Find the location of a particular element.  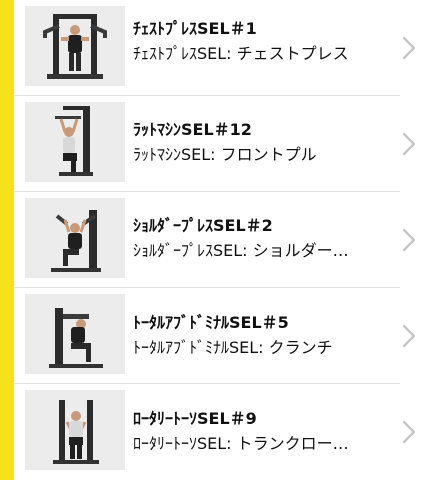

item-title: ﾛｰﾀﾘｰﾄｰｿSEL＃9 is located at coordinates (195, 418).